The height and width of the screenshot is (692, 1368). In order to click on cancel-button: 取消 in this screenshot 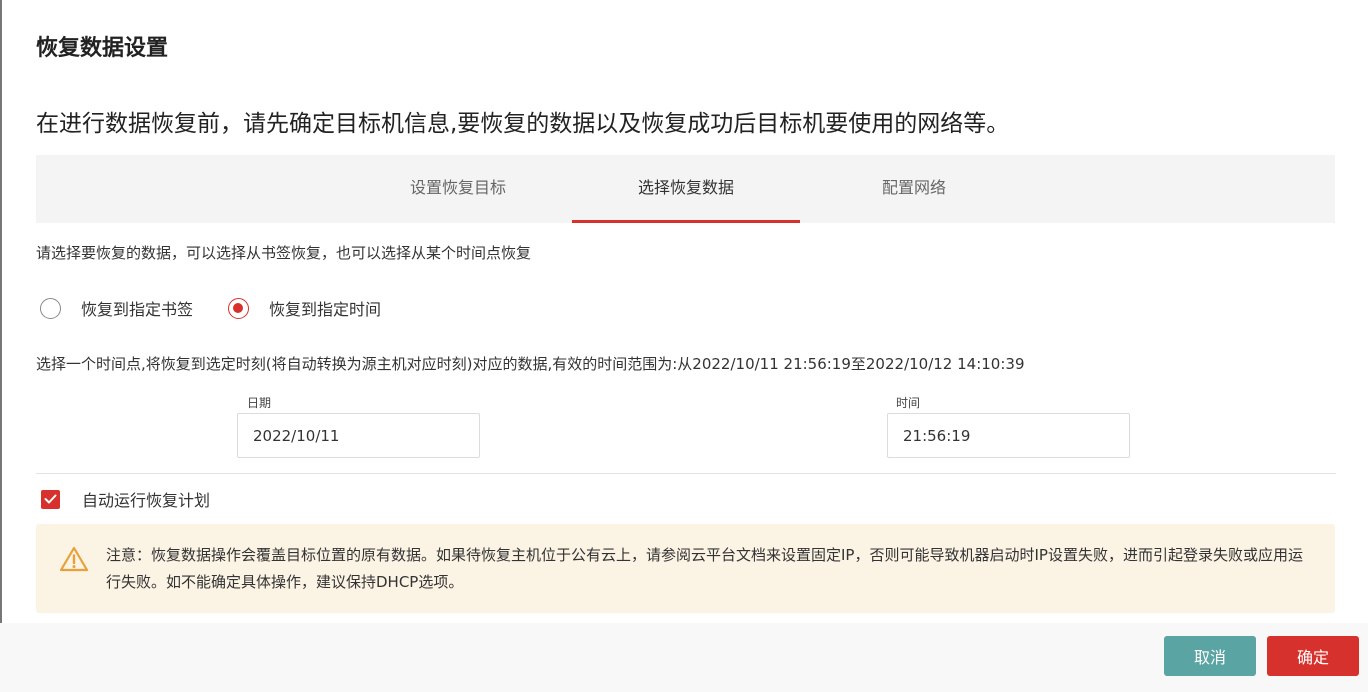, I will do `click(1210, 656)`.